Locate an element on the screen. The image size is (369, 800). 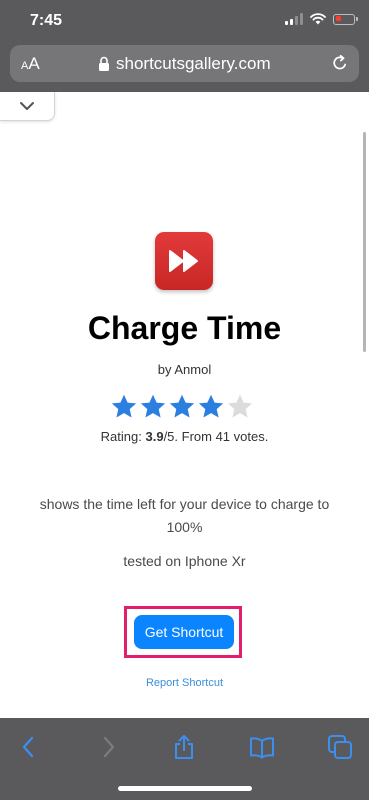
cellular-signal-icon is located at coordinates (294, 19).